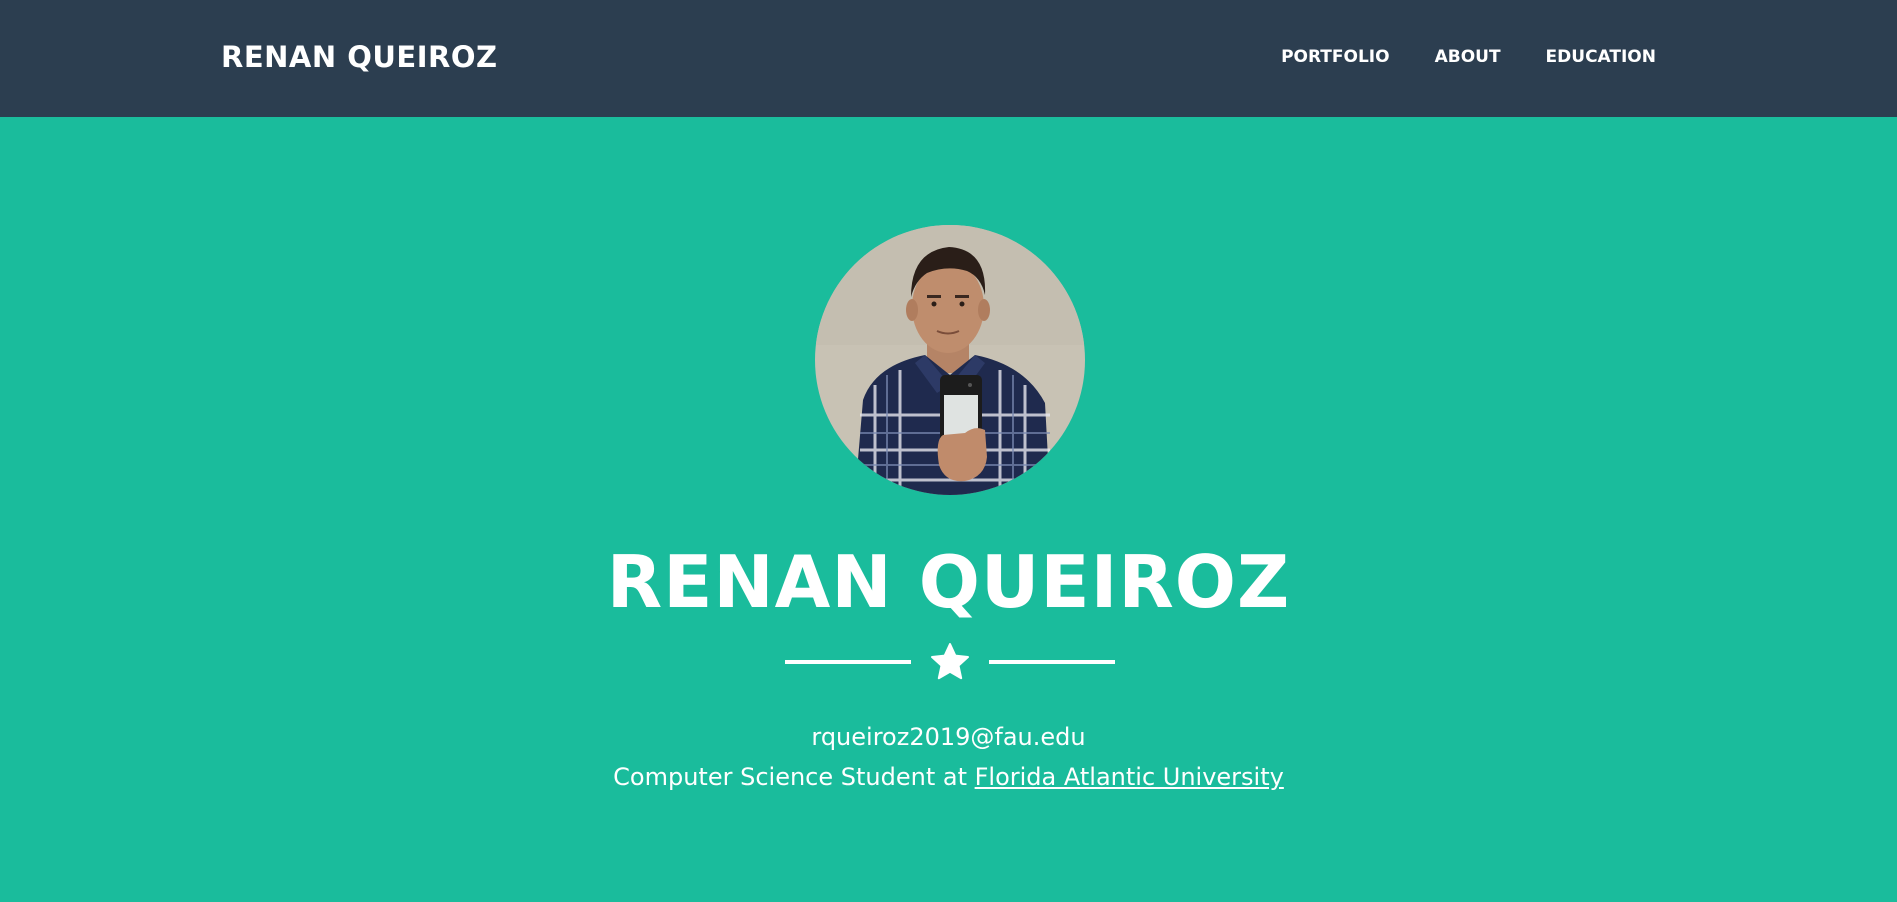 The image size is (1897, 902). I want to click on hero-title: RENAN QUEIROZ, so click(948, 582).